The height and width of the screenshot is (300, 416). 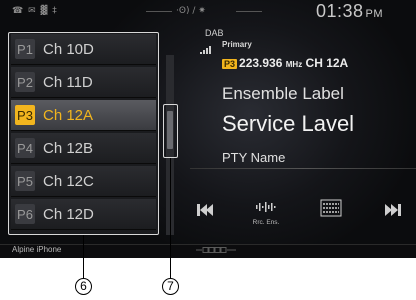 I want to click on preset-number: P1, so click(x=25, y=49).